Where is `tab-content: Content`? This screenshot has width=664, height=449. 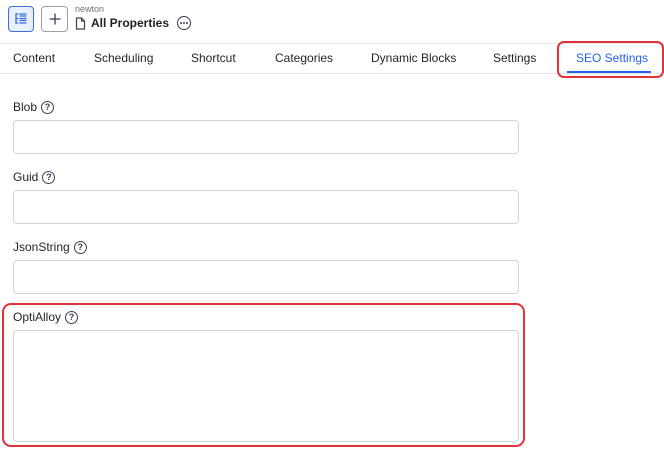
tab-content: Content is located at coordinates (34, 58).